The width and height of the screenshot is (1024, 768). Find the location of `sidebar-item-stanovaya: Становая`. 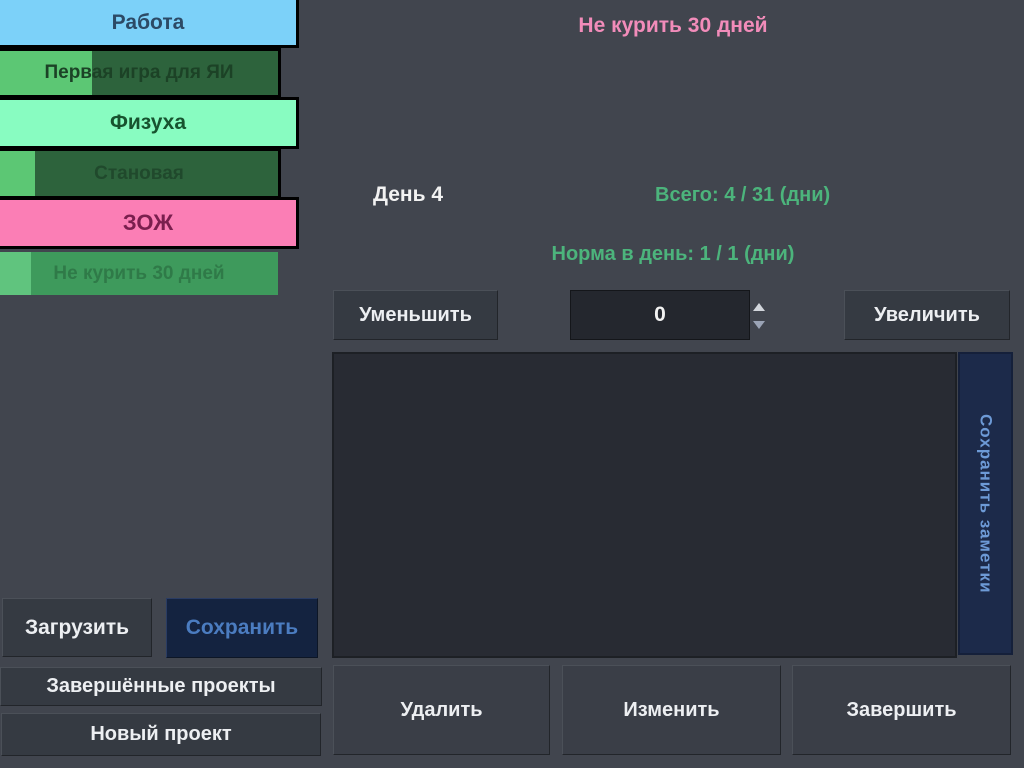

sidebar-item-stanovaya: Становая is located at coordinates (140, 173).